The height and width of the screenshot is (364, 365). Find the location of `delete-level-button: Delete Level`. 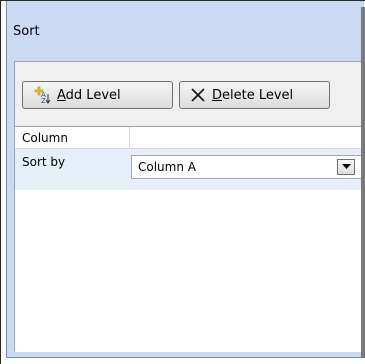

delete-level-button: Delete Level is located at coordinates (254, 95).